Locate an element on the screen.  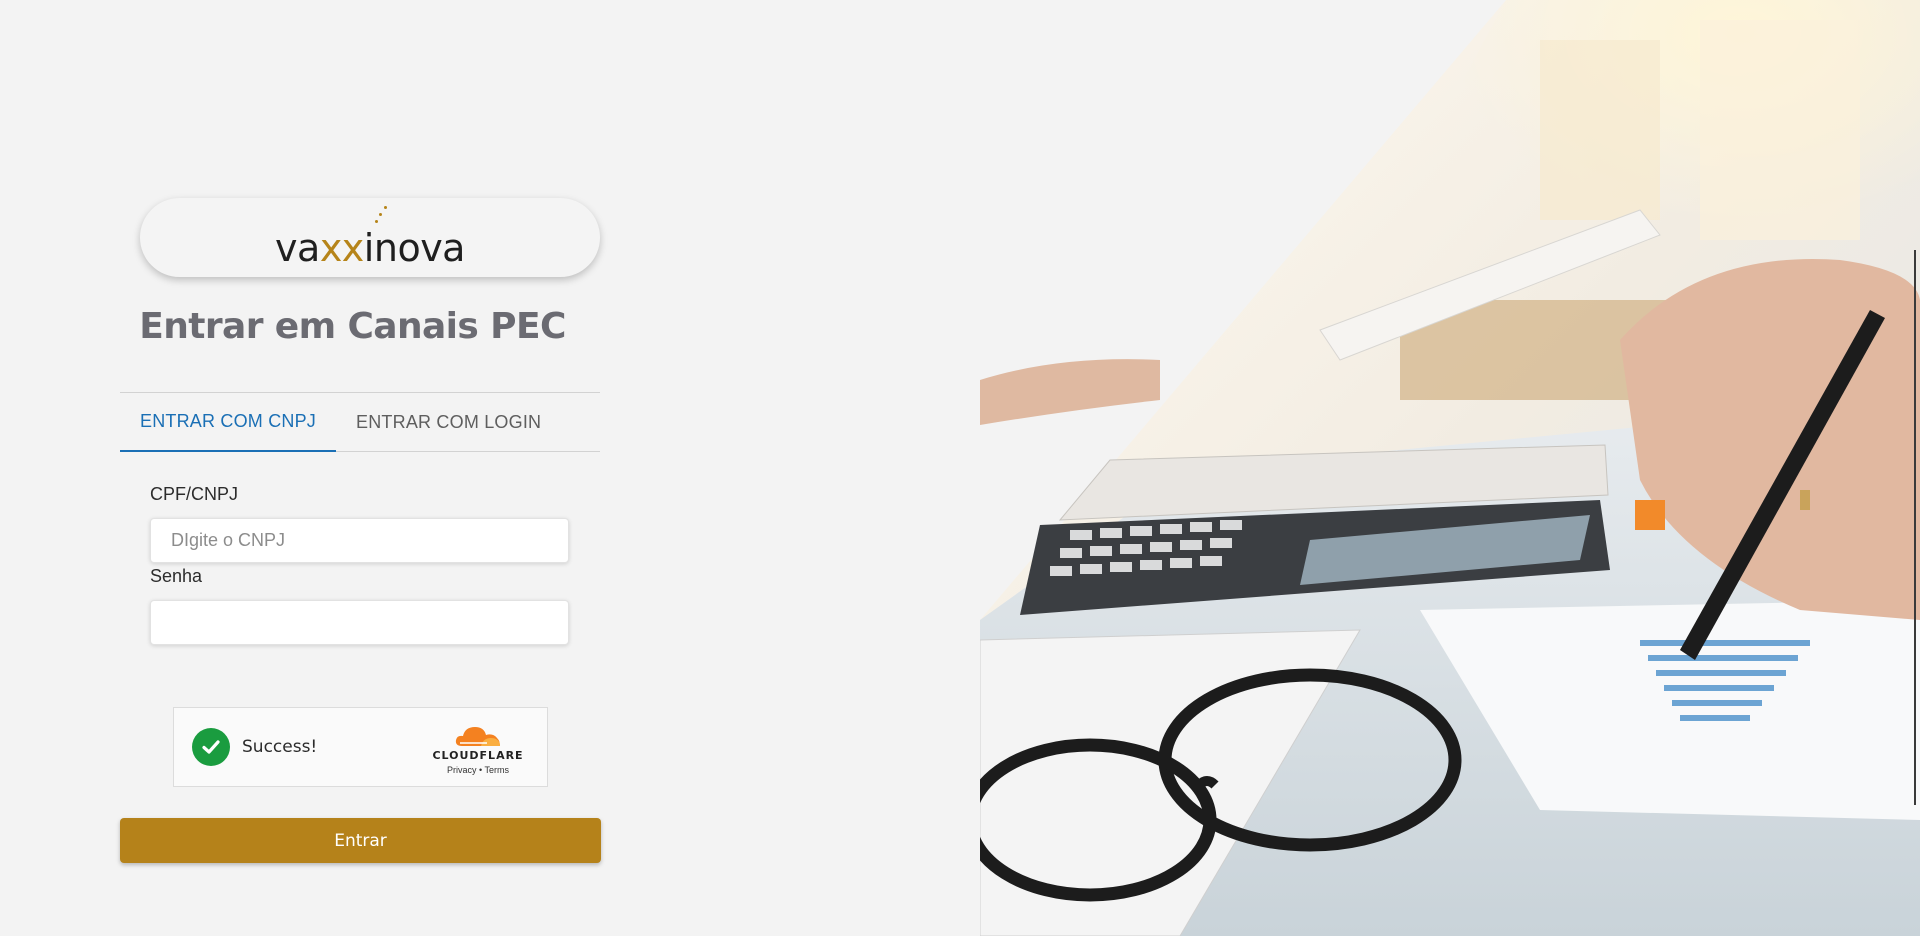
page-title: Entrar em Canais PEC is located at coordinates (352, 326).